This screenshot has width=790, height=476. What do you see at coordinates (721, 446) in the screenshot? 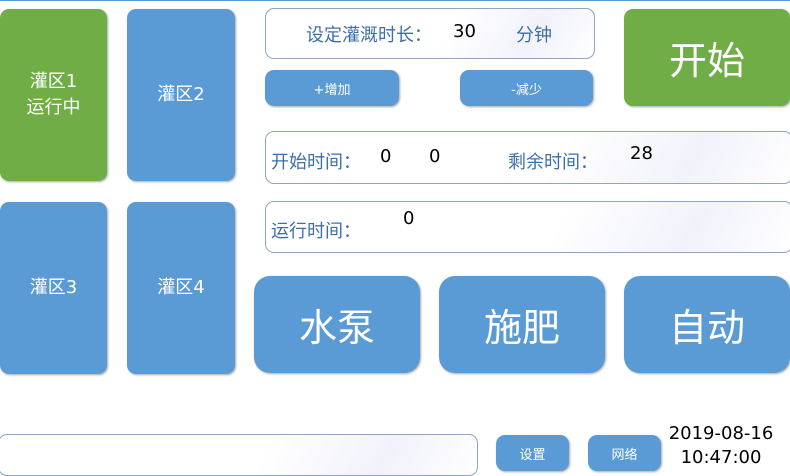
I see `clock: 2019-08-16 10:47:00` at bounding box center [721, 446].